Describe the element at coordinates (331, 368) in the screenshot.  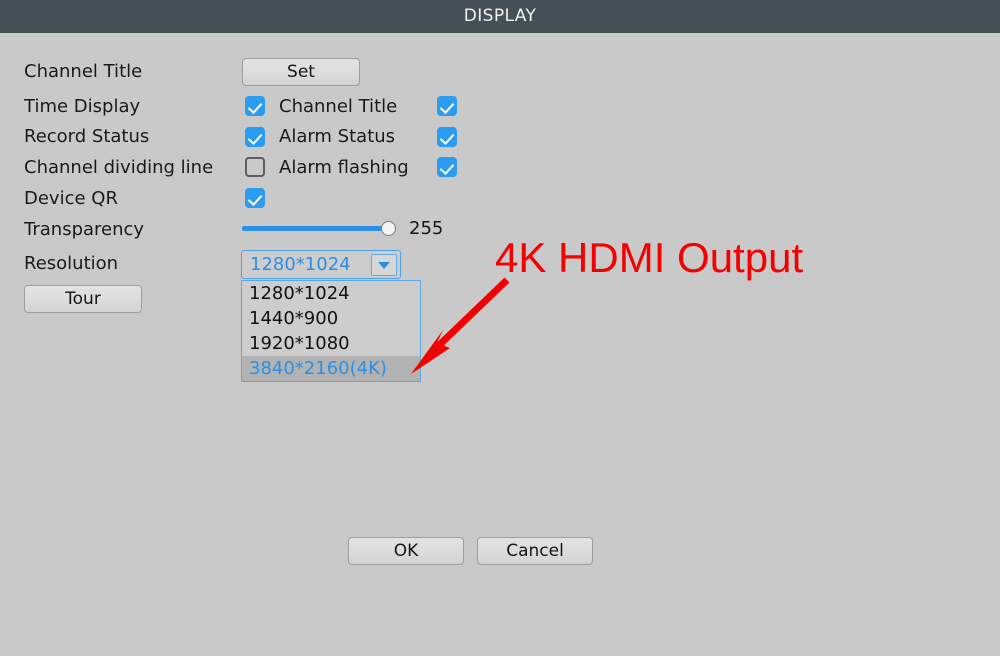
I see `resolution-option-4k: 3840*2160(4K)` at that location.